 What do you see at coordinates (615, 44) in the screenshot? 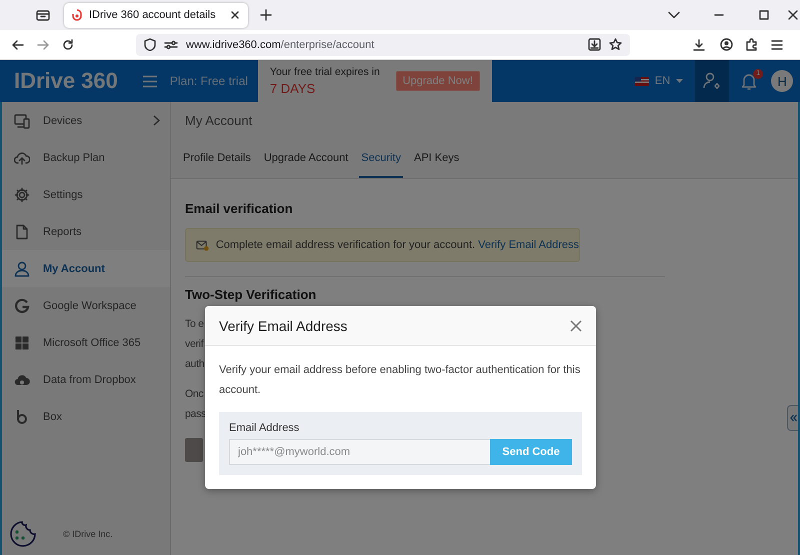
I see `bookmark-star-icon` at bounding box center [615, 44].